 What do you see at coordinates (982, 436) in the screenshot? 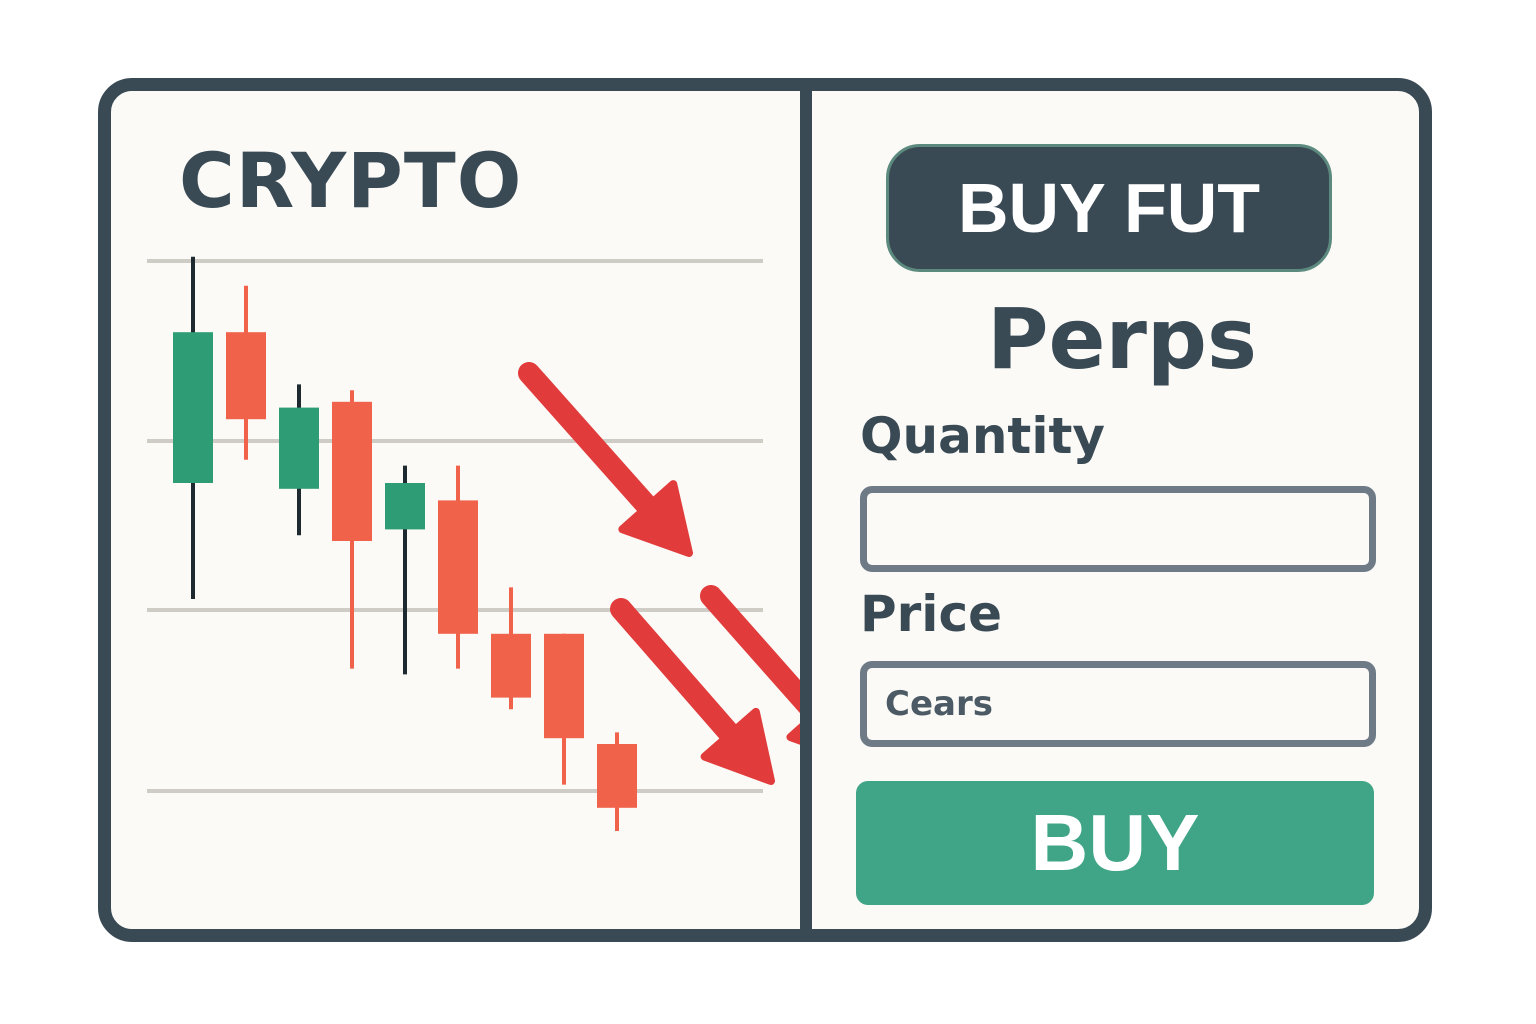
I see `quantity-label: Quantity` at bounding box center [982, 436].